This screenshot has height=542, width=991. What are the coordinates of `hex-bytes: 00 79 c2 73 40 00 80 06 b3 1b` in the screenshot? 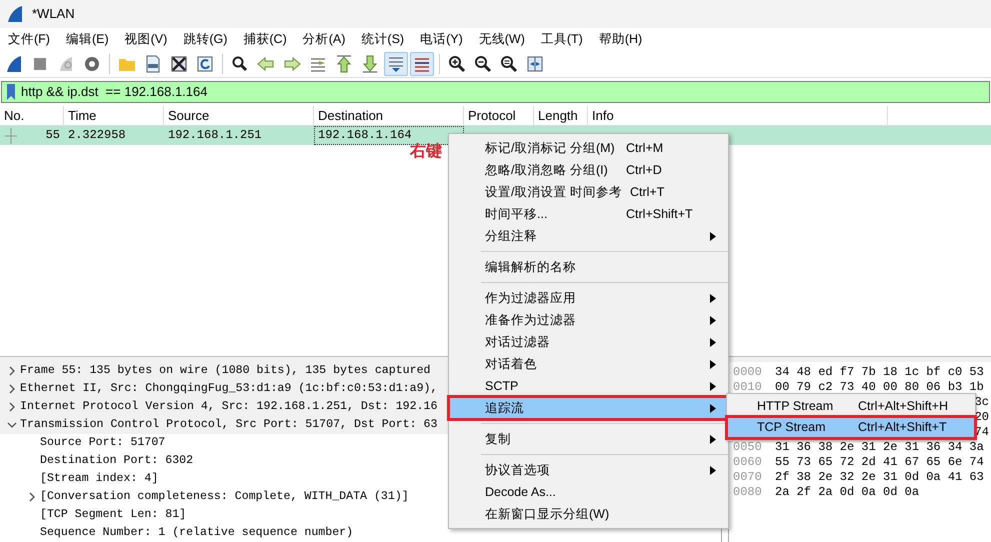 It's located at (879, 387).